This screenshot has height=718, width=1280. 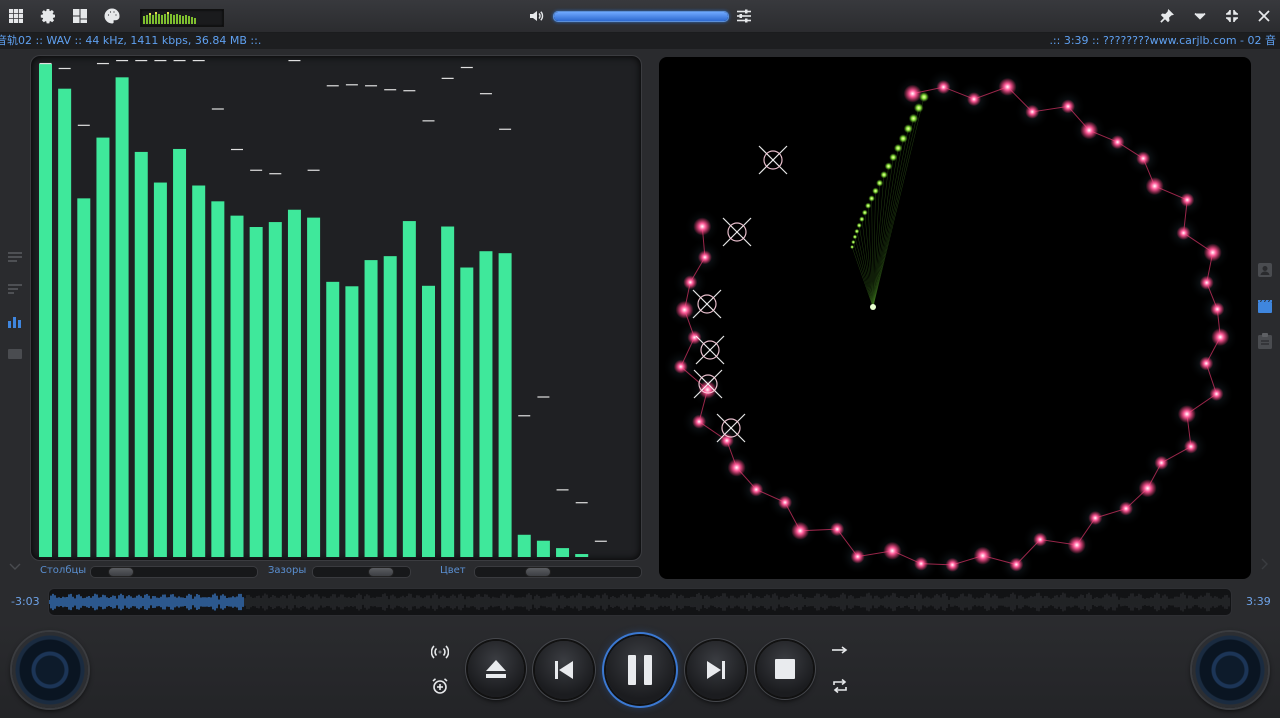 What do you see at coordinates (744, 16) in the screenshot?
I see `equalizer-settings-icon` at bounding box center [744, 16].